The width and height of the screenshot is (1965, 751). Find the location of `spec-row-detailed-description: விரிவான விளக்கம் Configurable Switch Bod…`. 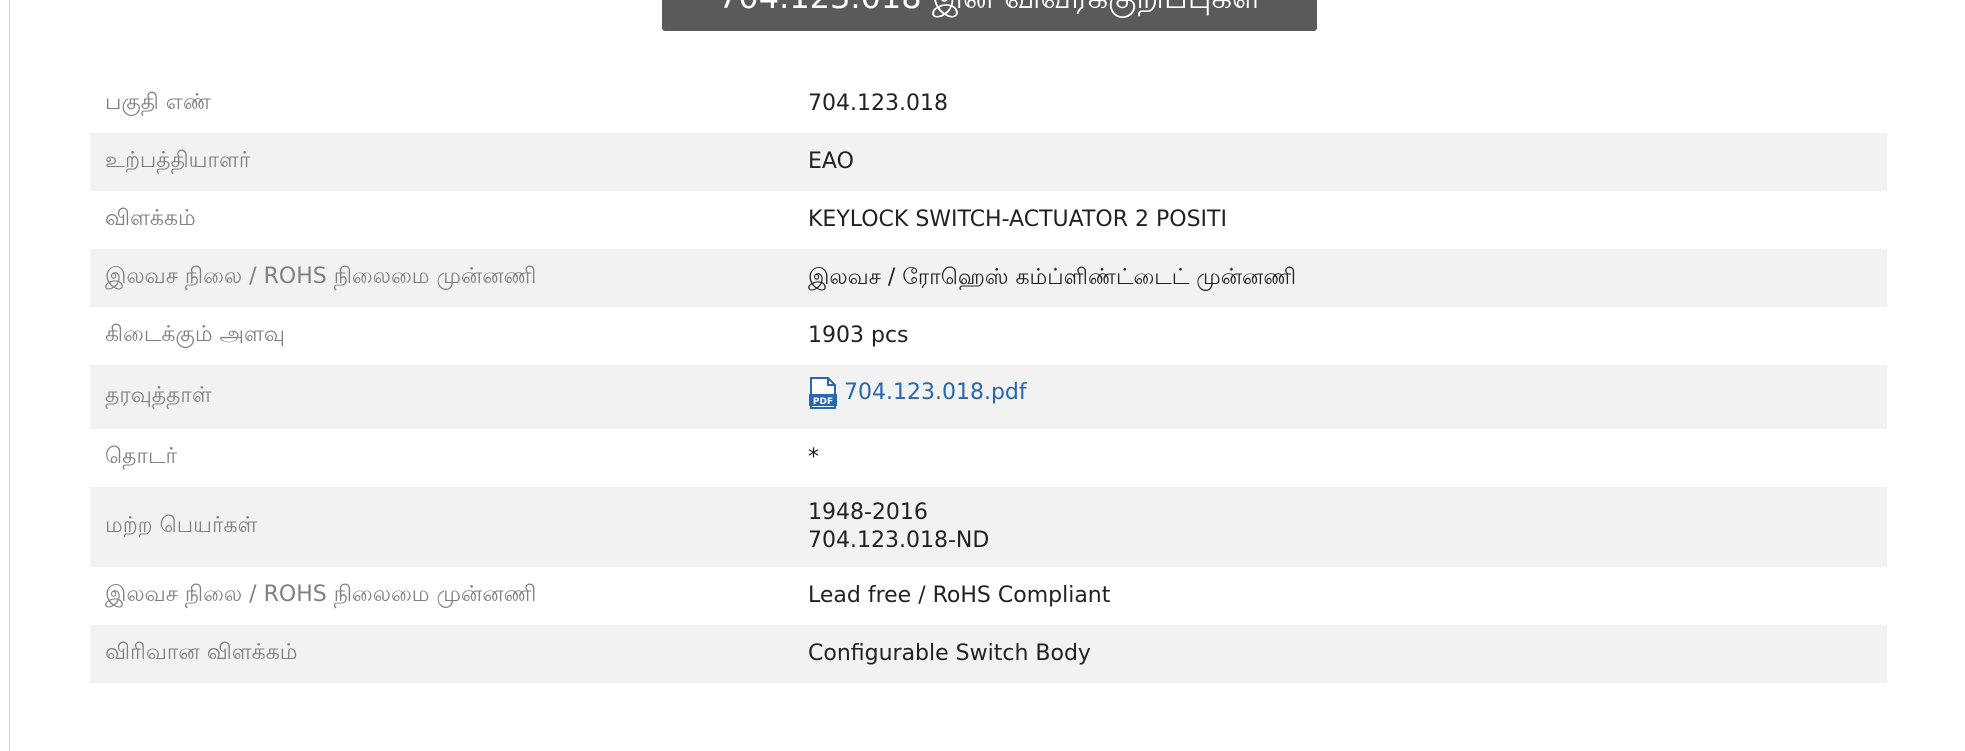

spec-row-detailed-description: விரிவான விளக்கம் Configurable Switch Bod… is located at coordinates (988, 654).